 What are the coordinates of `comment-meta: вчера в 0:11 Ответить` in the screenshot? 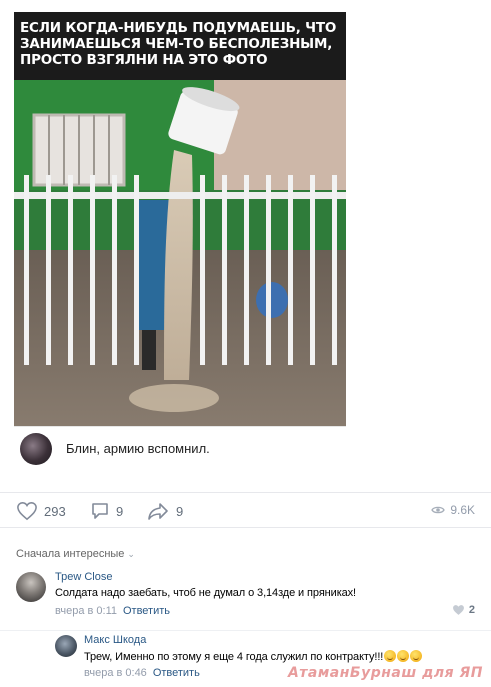 It's located at (112, 611).